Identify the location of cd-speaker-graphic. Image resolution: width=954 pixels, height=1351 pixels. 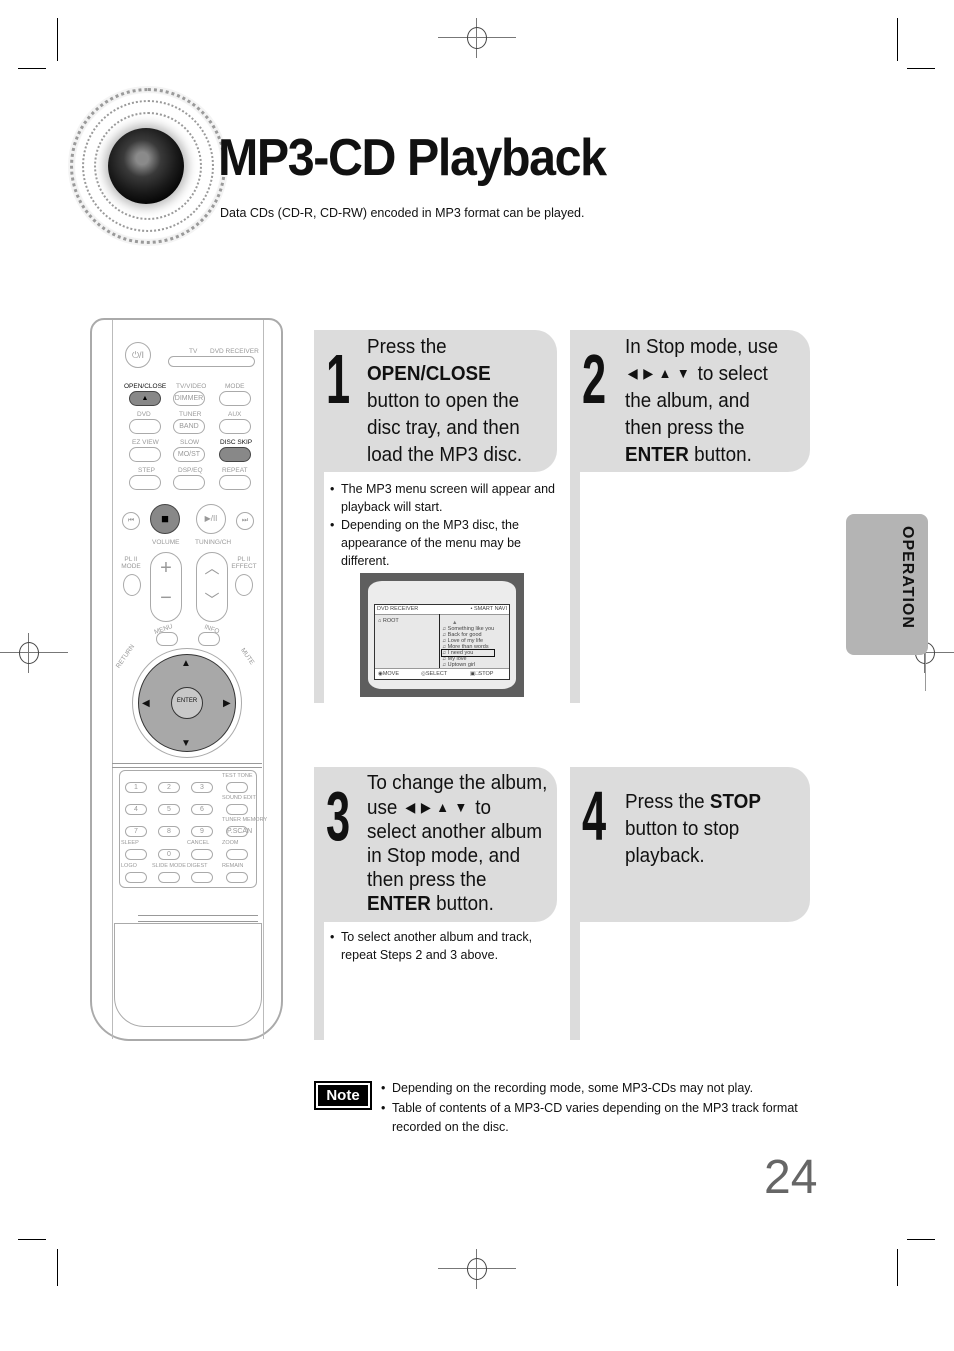
(148, 166).